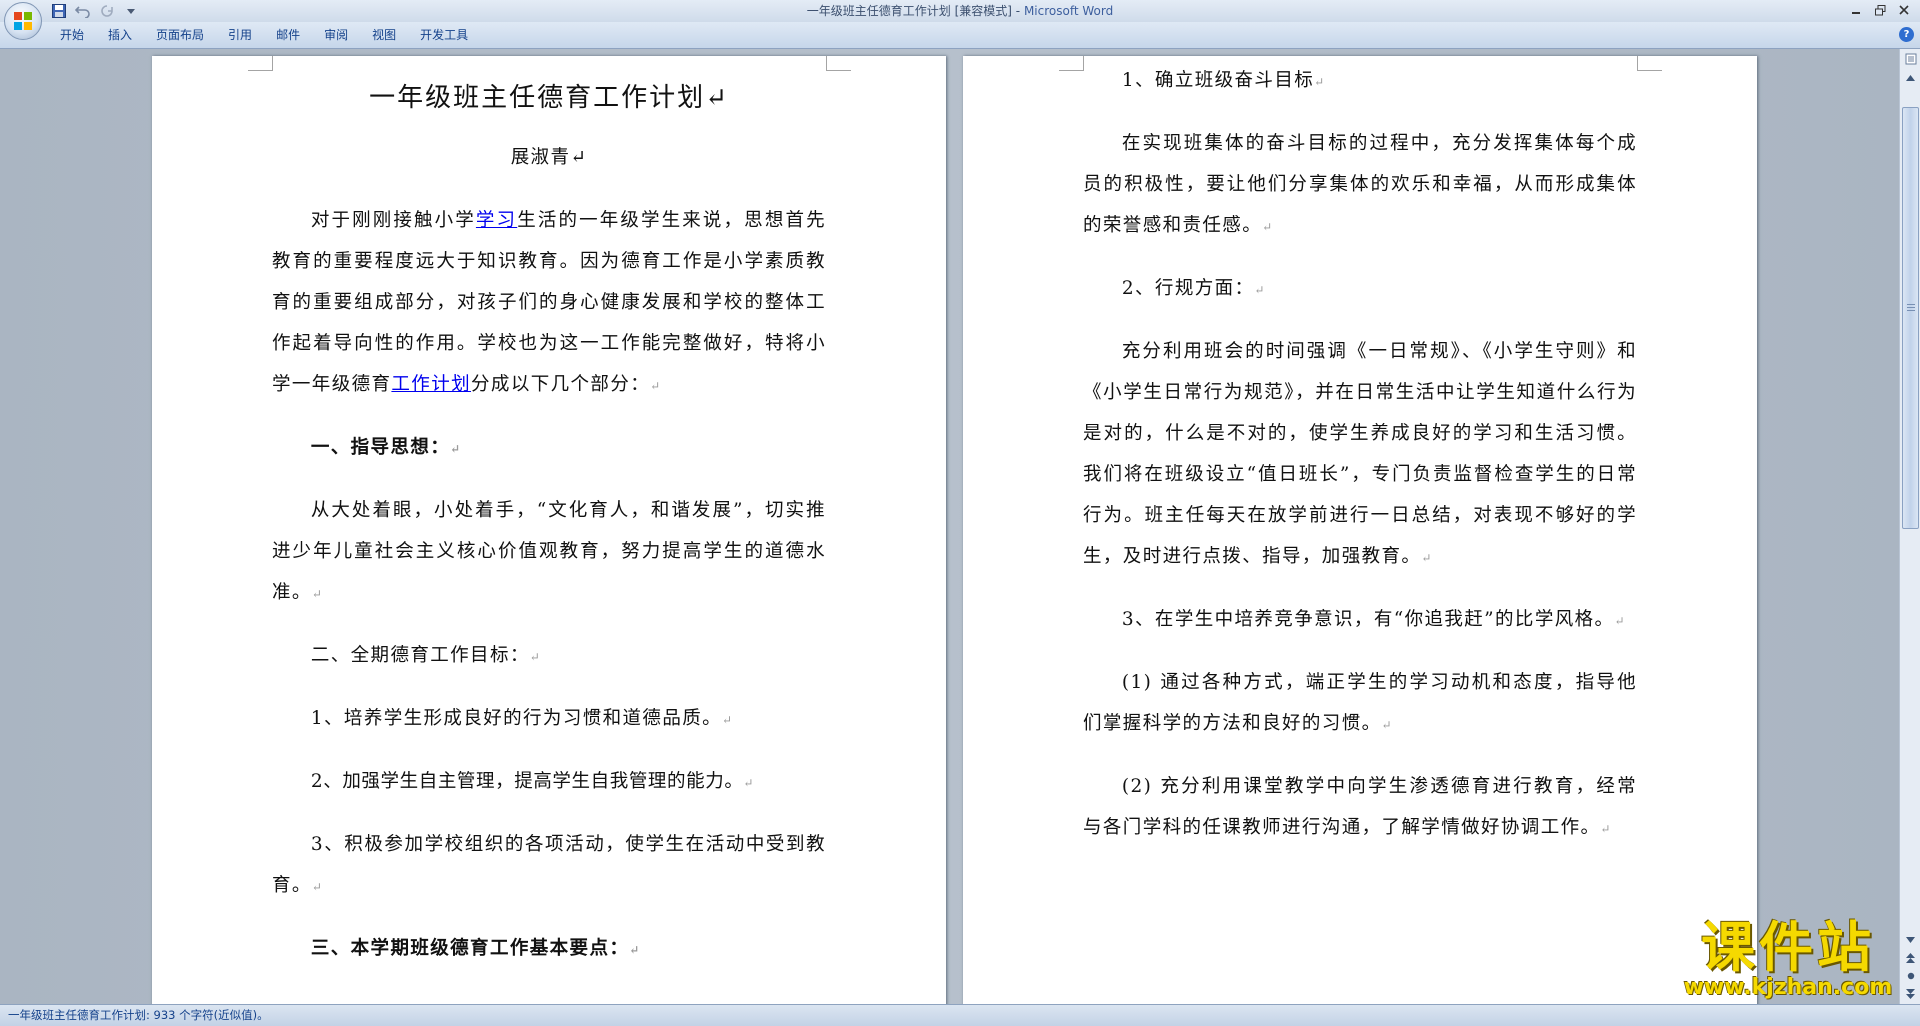 This screenshot has width=1920, height=1026. I want to click on intro-text-1: 对于刚刚接触小学, so click(393, 220).